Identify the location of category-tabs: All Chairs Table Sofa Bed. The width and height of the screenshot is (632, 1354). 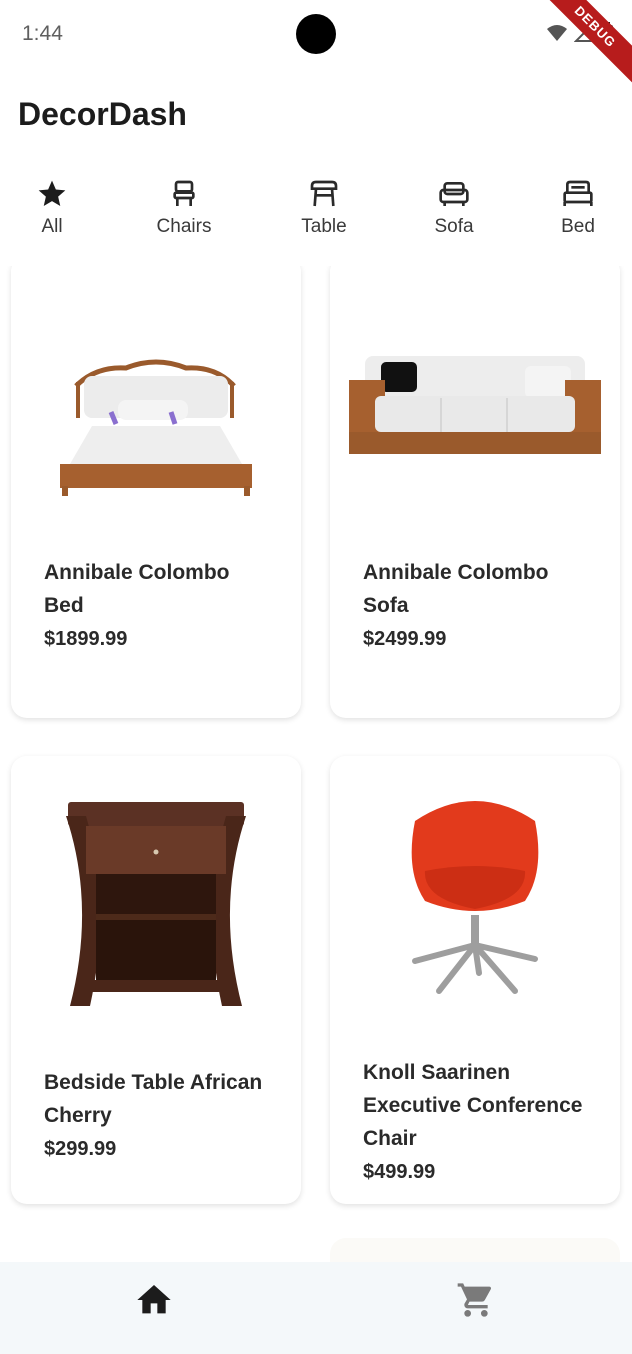
(316, 213).